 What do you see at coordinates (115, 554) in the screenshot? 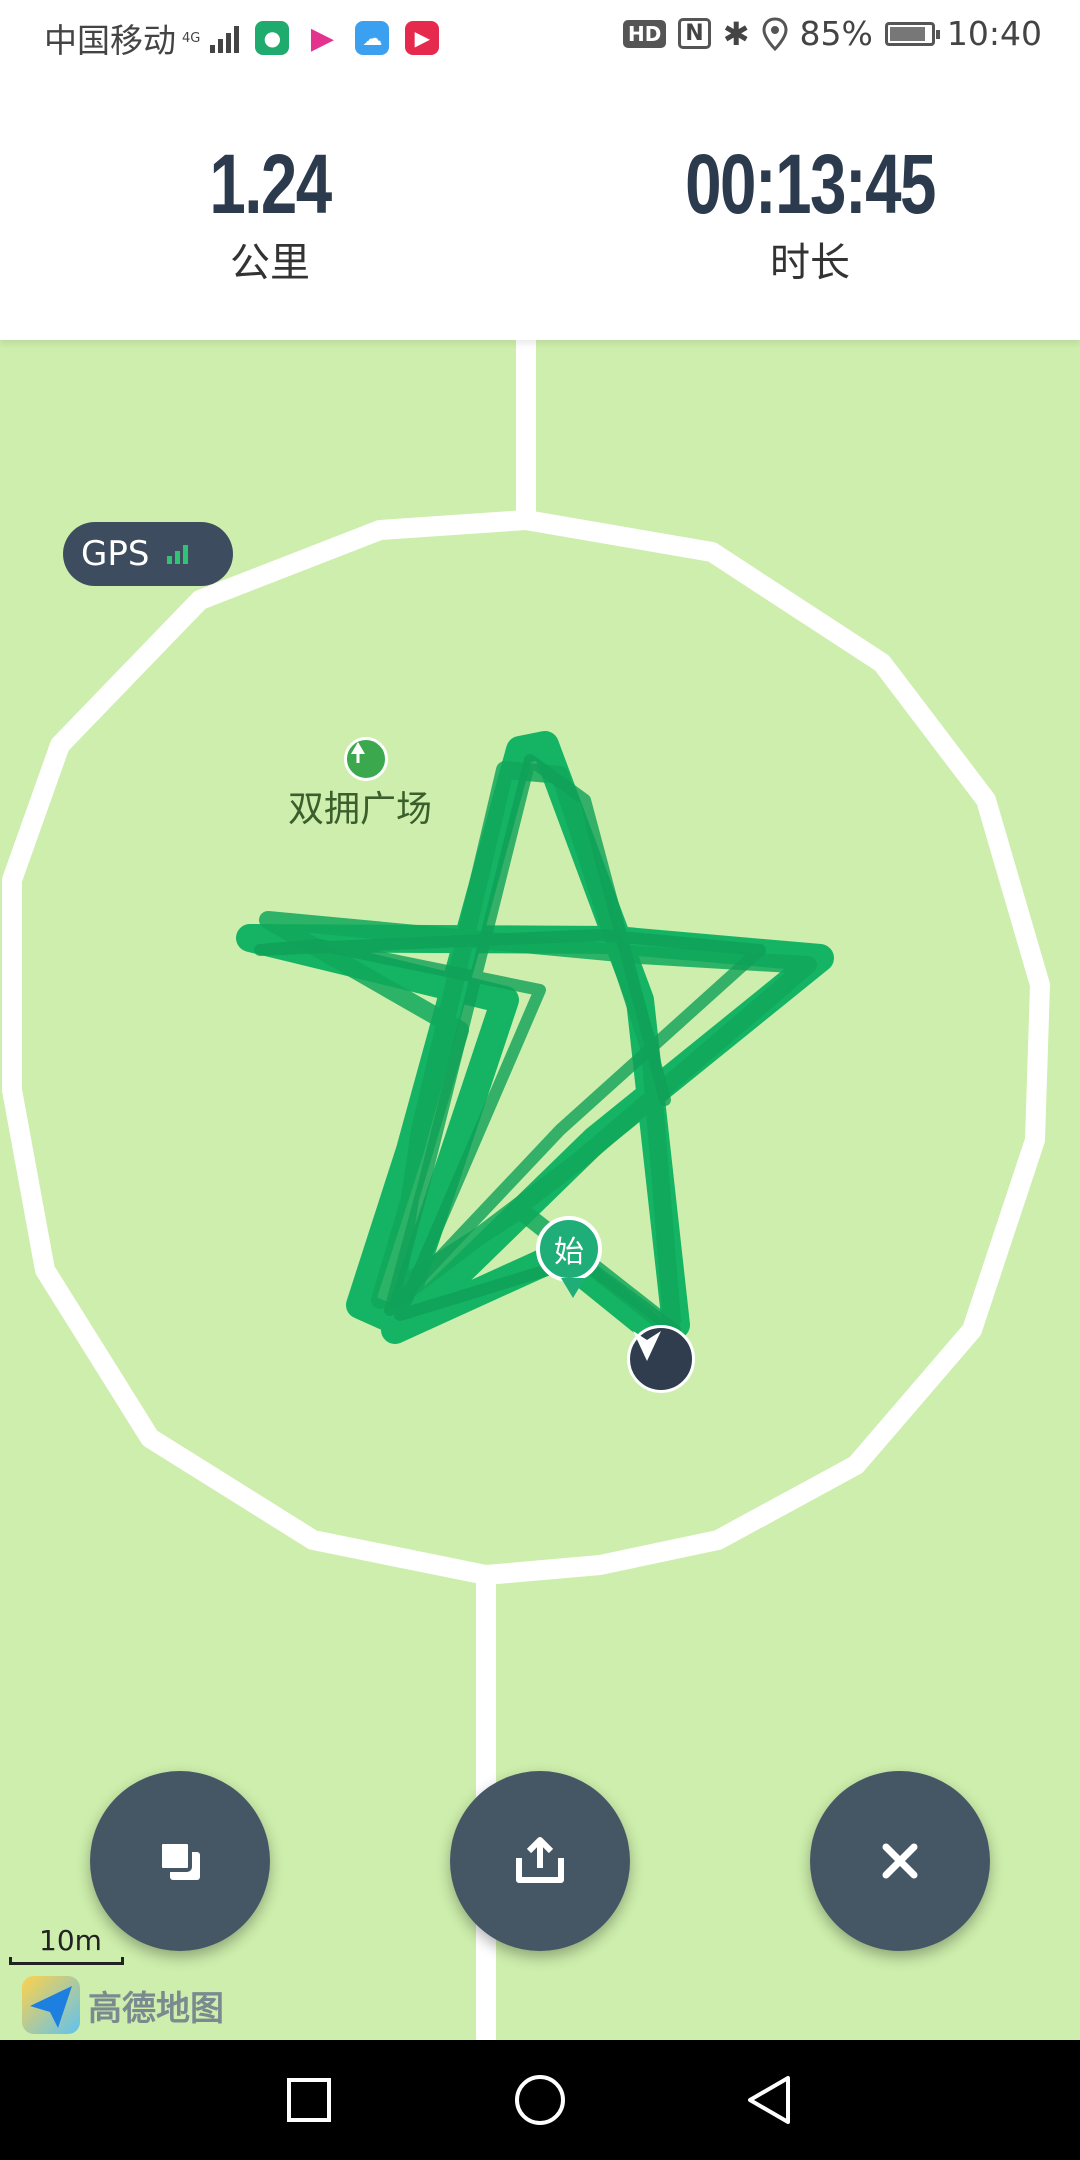
I see `gps-label: GPS` at bounding box center [115, 554].